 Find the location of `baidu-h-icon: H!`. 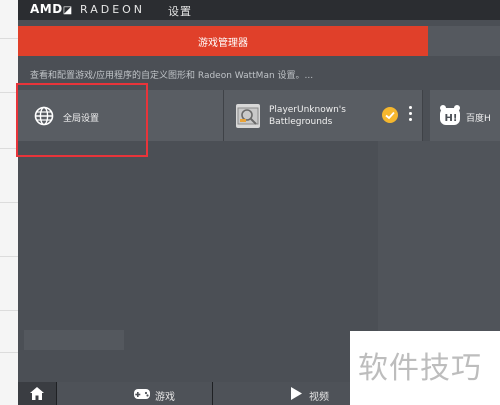

baidu-h-icon: H! is located at coordinates (450, 115).